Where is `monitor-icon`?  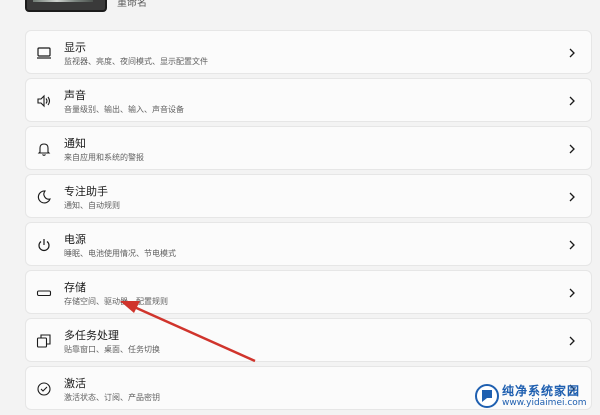 monitor-icon is located at coordinates (44, 53).